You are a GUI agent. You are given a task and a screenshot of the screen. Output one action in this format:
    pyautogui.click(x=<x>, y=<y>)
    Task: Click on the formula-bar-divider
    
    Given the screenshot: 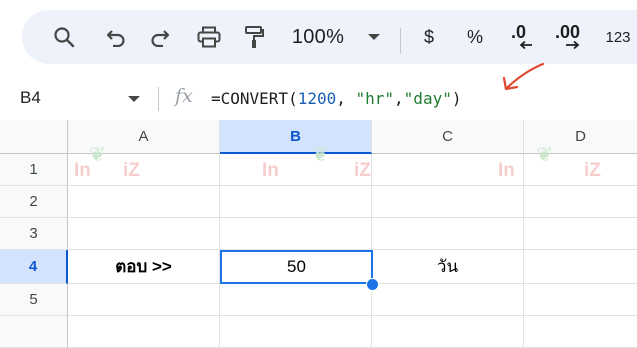 What is the action you would take?
    pyautogui.click(x=158, y=99)
    